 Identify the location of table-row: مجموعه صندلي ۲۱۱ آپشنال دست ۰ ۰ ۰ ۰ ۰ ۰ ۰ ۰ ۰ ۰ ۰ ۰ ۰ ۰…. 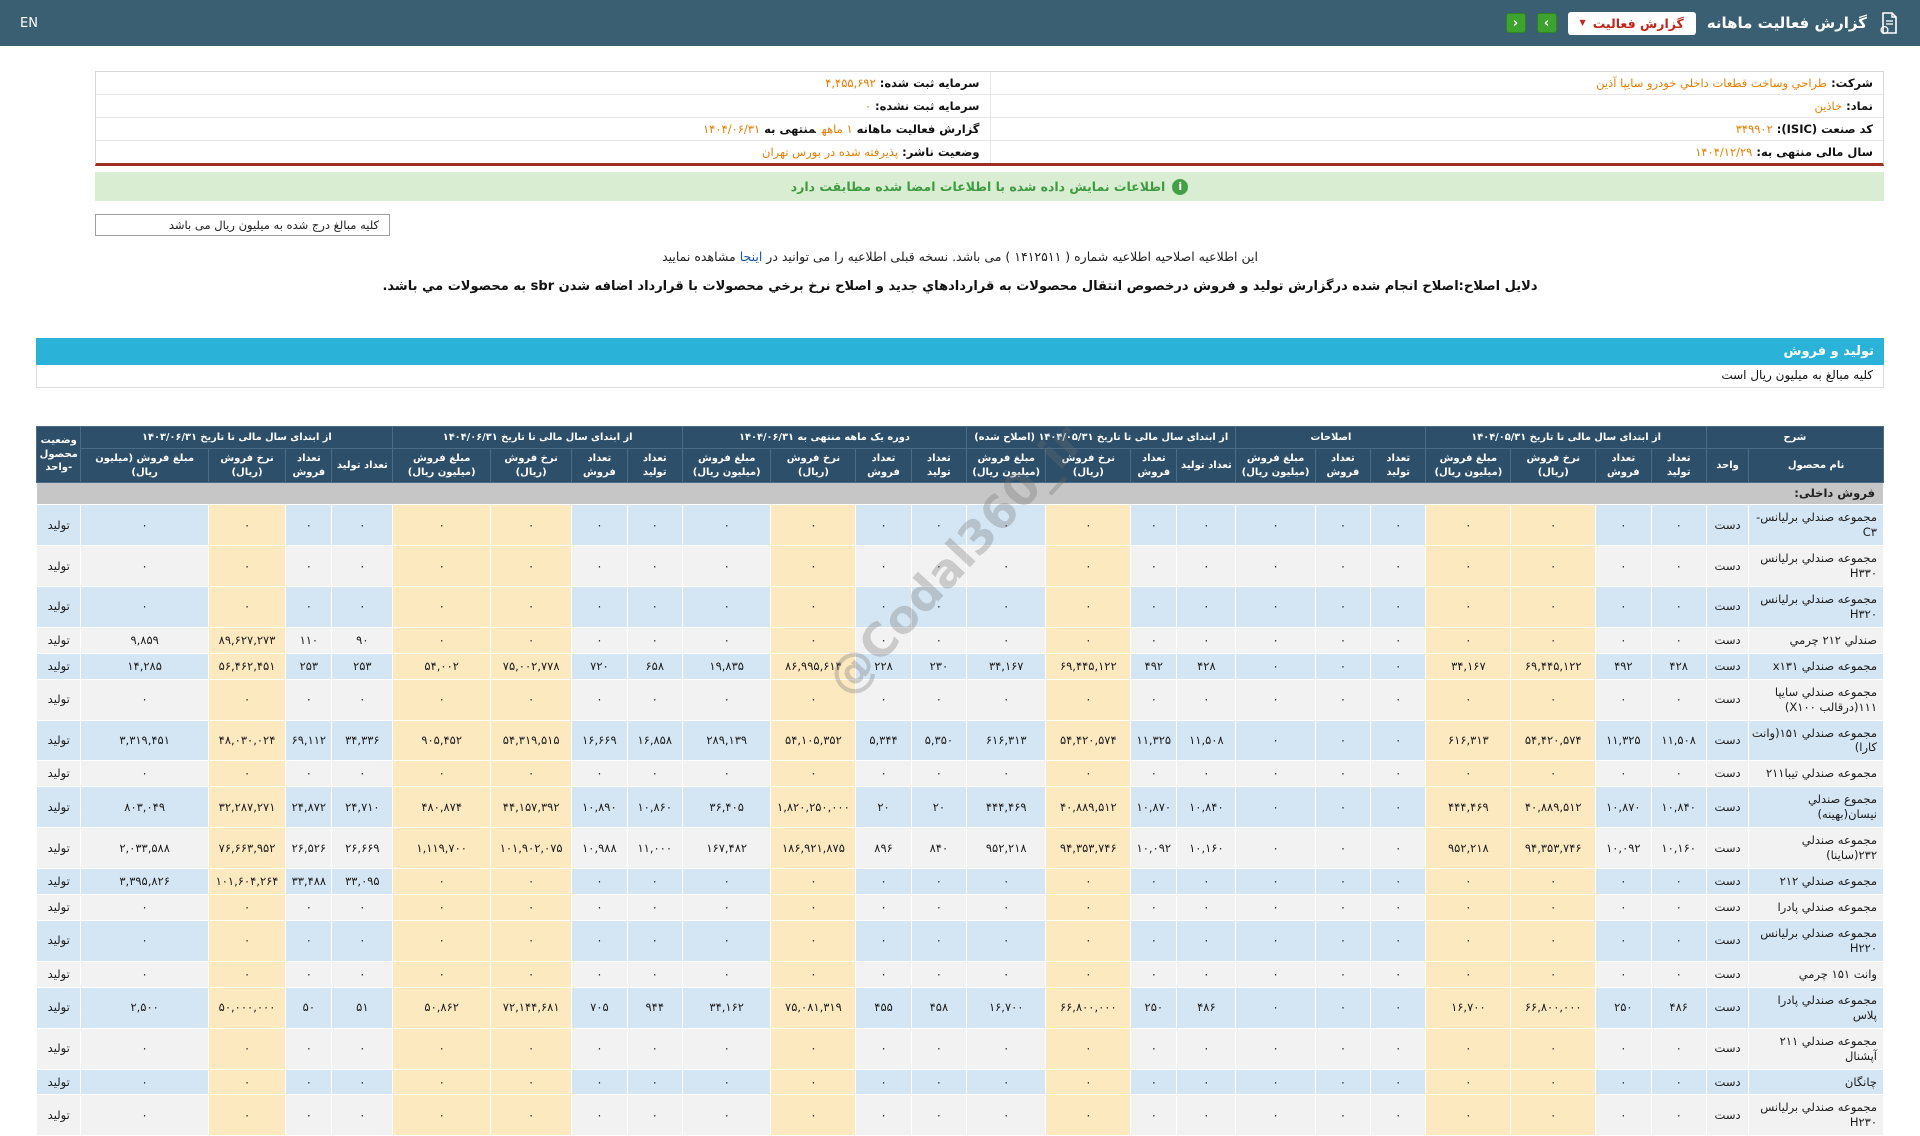
(959, 1048).